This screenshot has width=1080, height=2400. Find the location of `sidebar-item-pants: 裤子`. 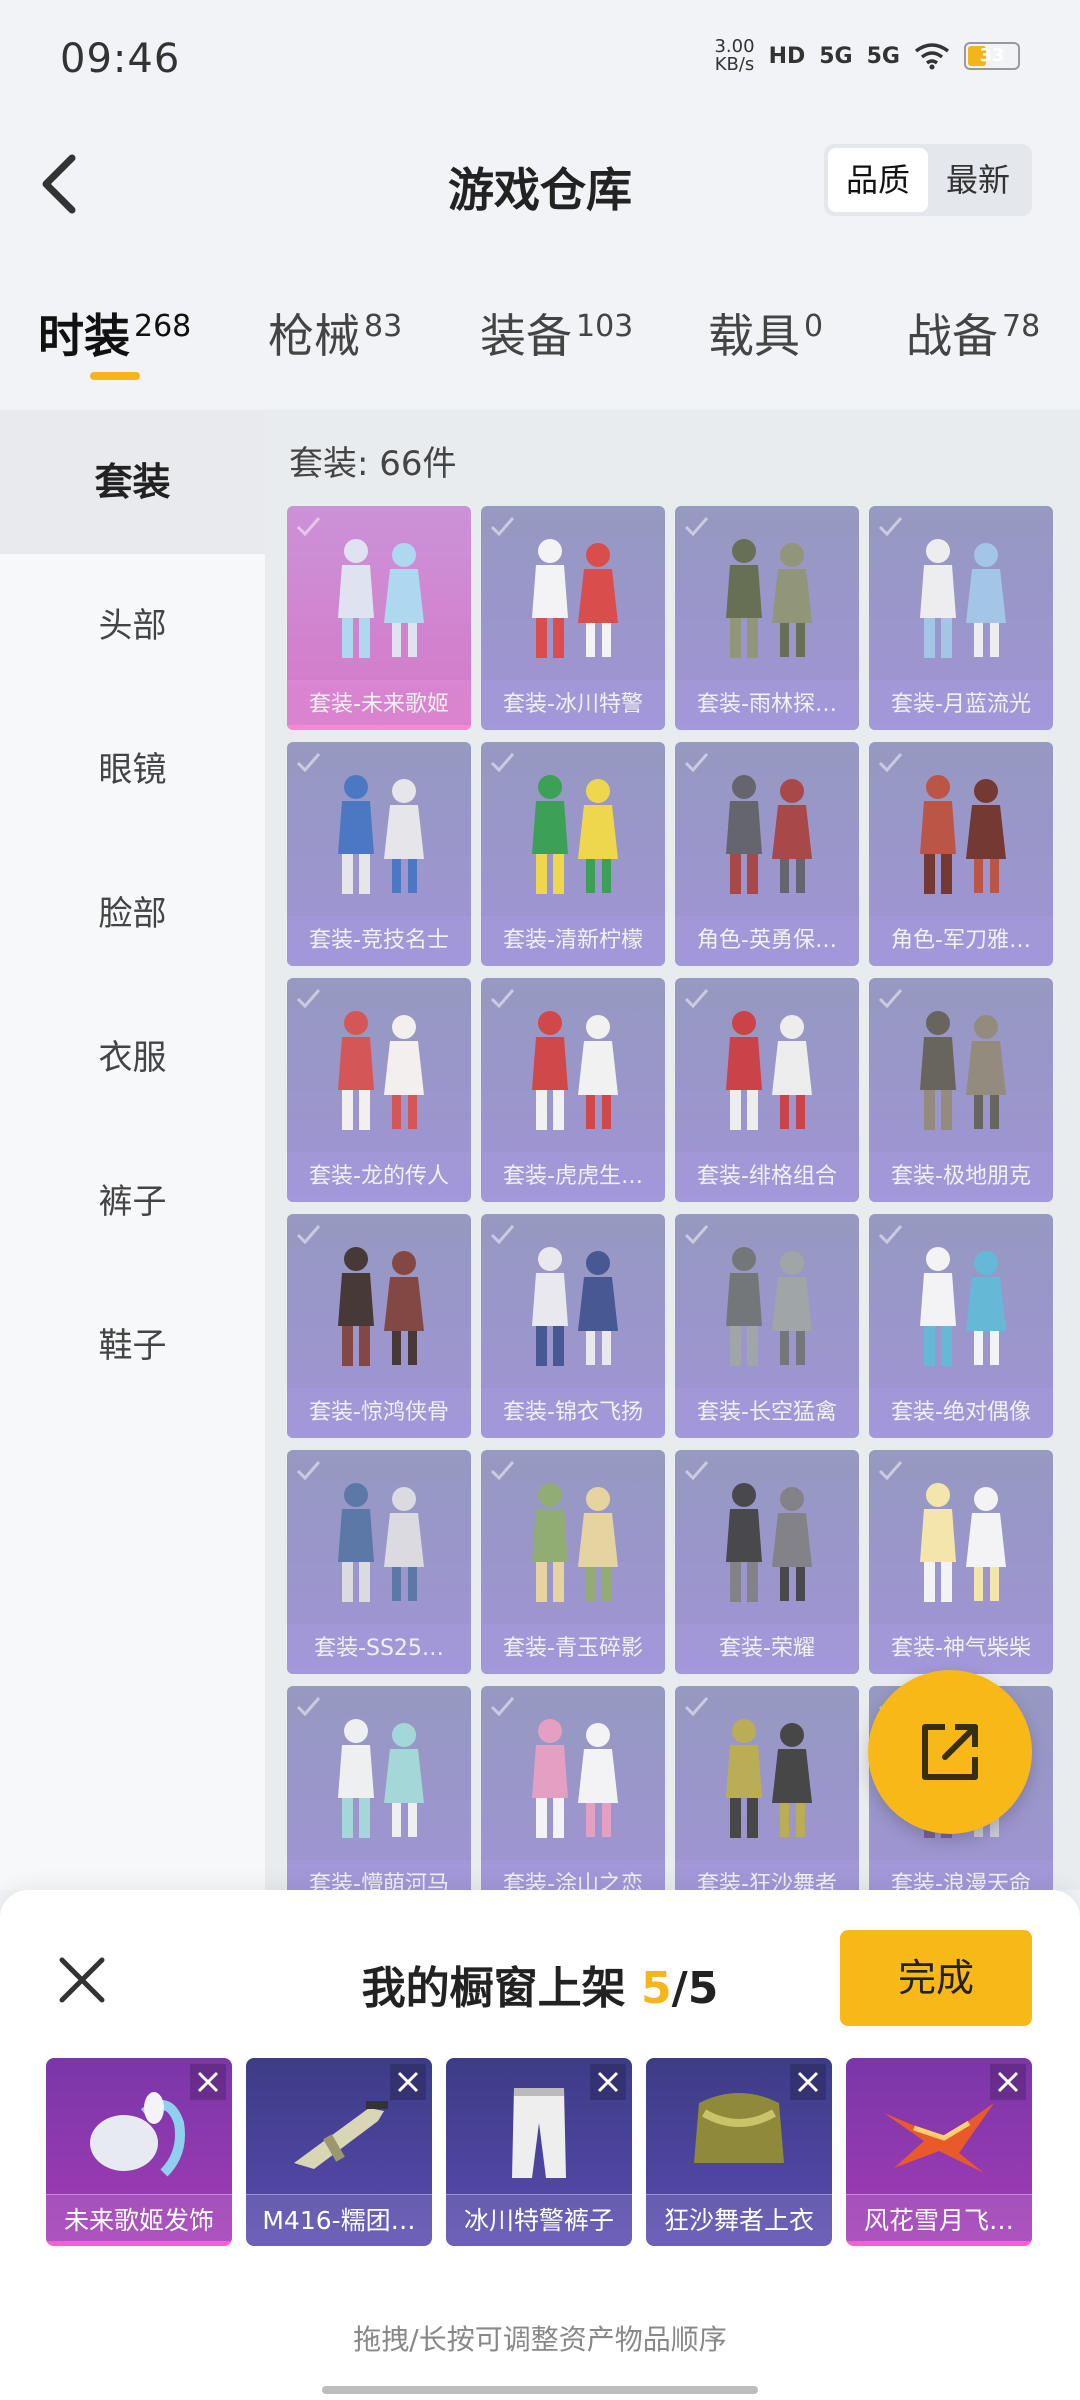

sidebar-item-pants: 裤子 is located at coordinates (132, 1202).